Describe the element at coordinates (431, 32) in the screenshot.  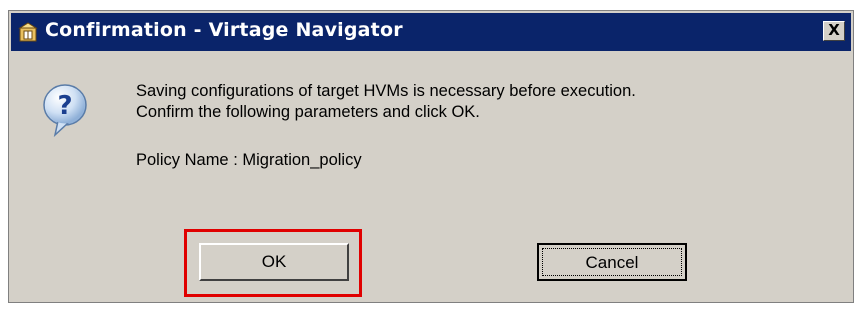
I see `title-bar: Confirmation - Virtage Navigator X` at that location.